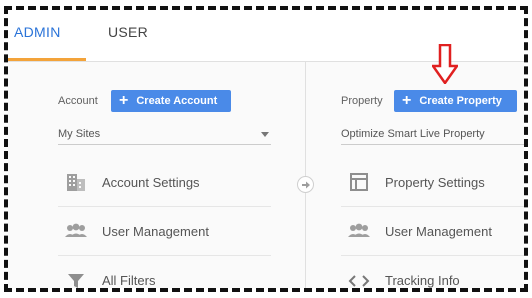  I want to click on account-user-management-item: User Management, so click(164, 231).